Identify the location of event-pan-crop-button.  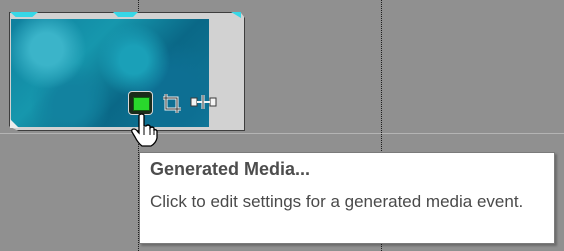
(204, 102).